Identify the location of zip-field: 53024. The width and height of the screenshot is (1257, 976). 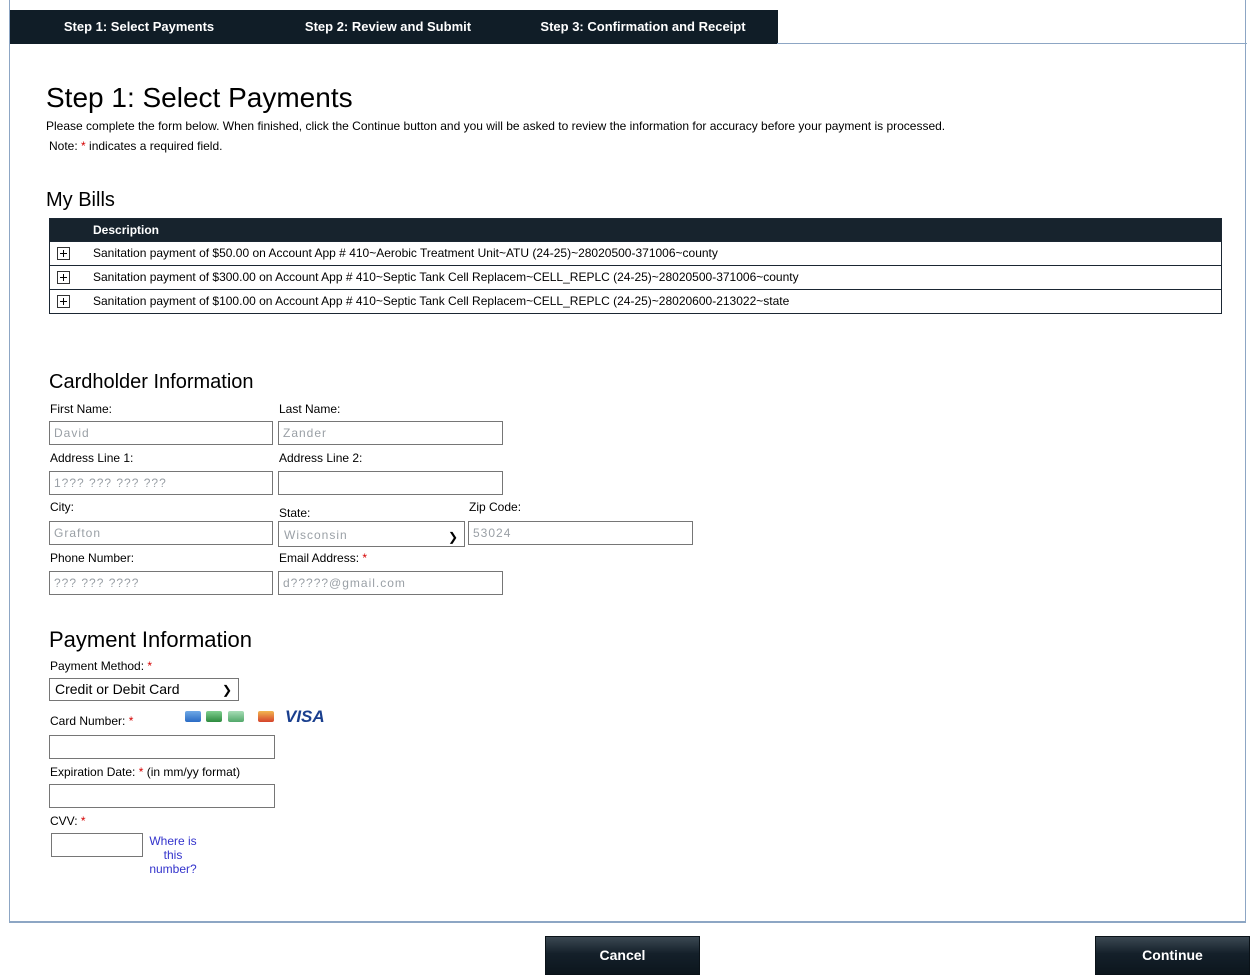
(580, 533).